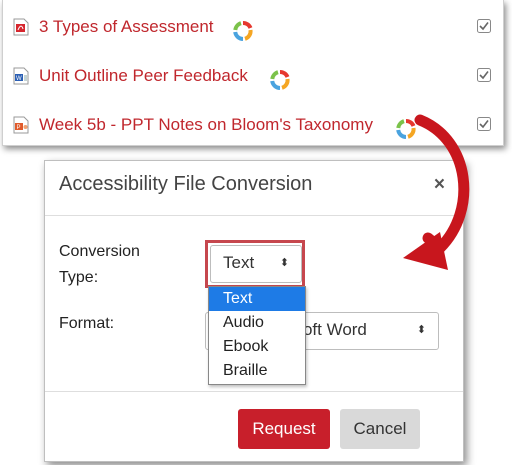 The height and width of the screenshot is (465, 512). Describe the element at coordinates (254, 391) in the screenshot. I see `dialog-footer-divider` at that location.